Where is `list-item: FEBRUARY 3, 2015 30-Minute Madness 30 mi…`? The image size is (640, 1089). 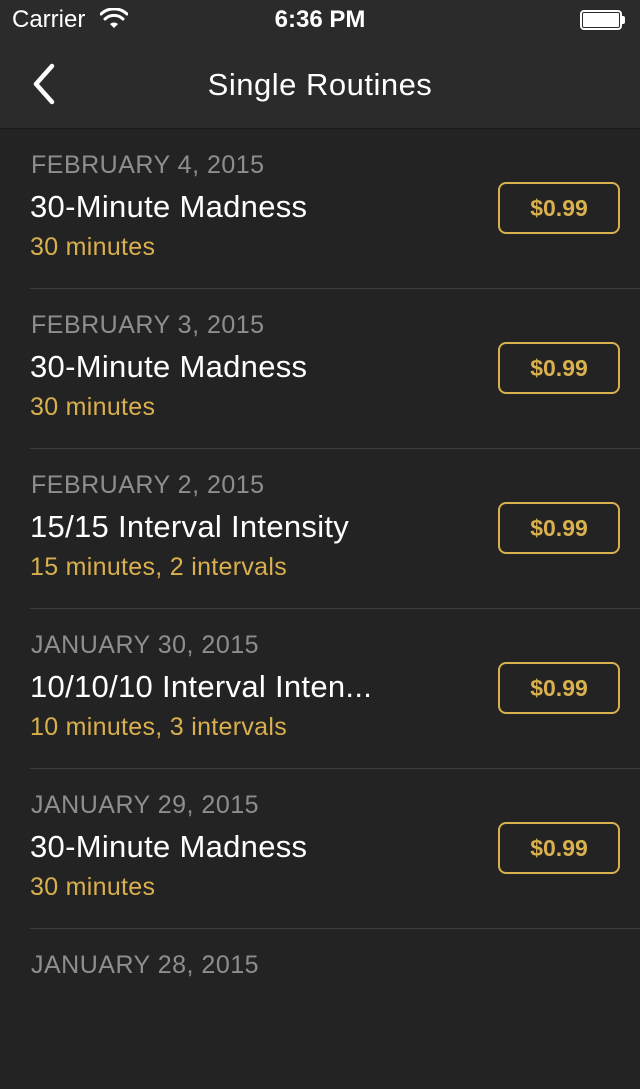
list-item: FEBRUARY 3, 2015 30-Minute Madness 30 mi… is located at coordinates (320, 369).